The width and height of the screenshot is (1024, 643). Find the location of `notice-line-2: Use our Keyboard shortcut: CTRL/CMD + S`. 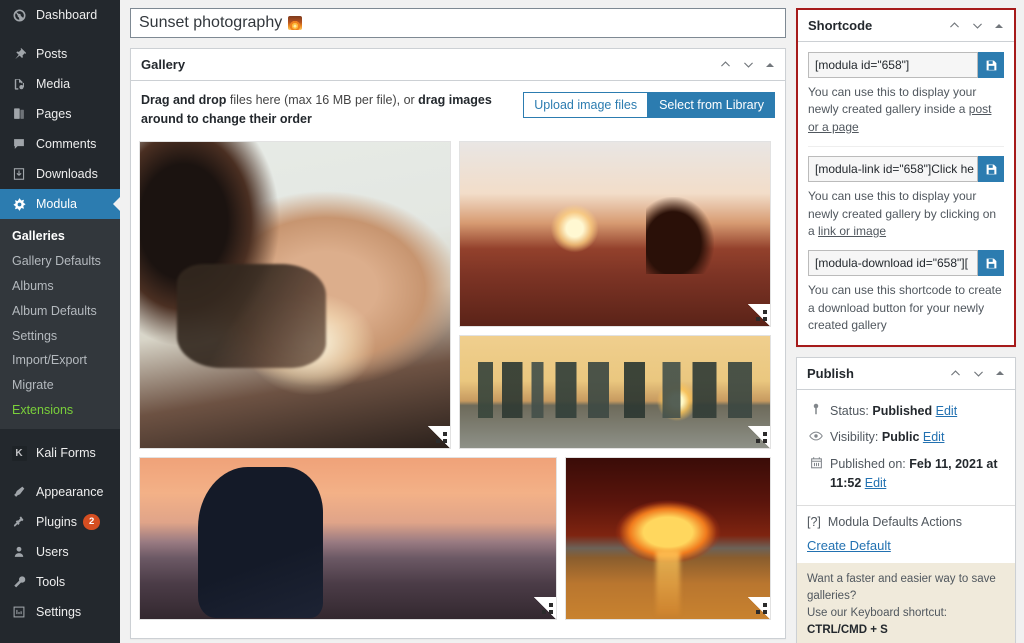

notice-line-2: Use our Keyboard shortcut: CTRL/CMD + S is located at coordinates (906, 622).